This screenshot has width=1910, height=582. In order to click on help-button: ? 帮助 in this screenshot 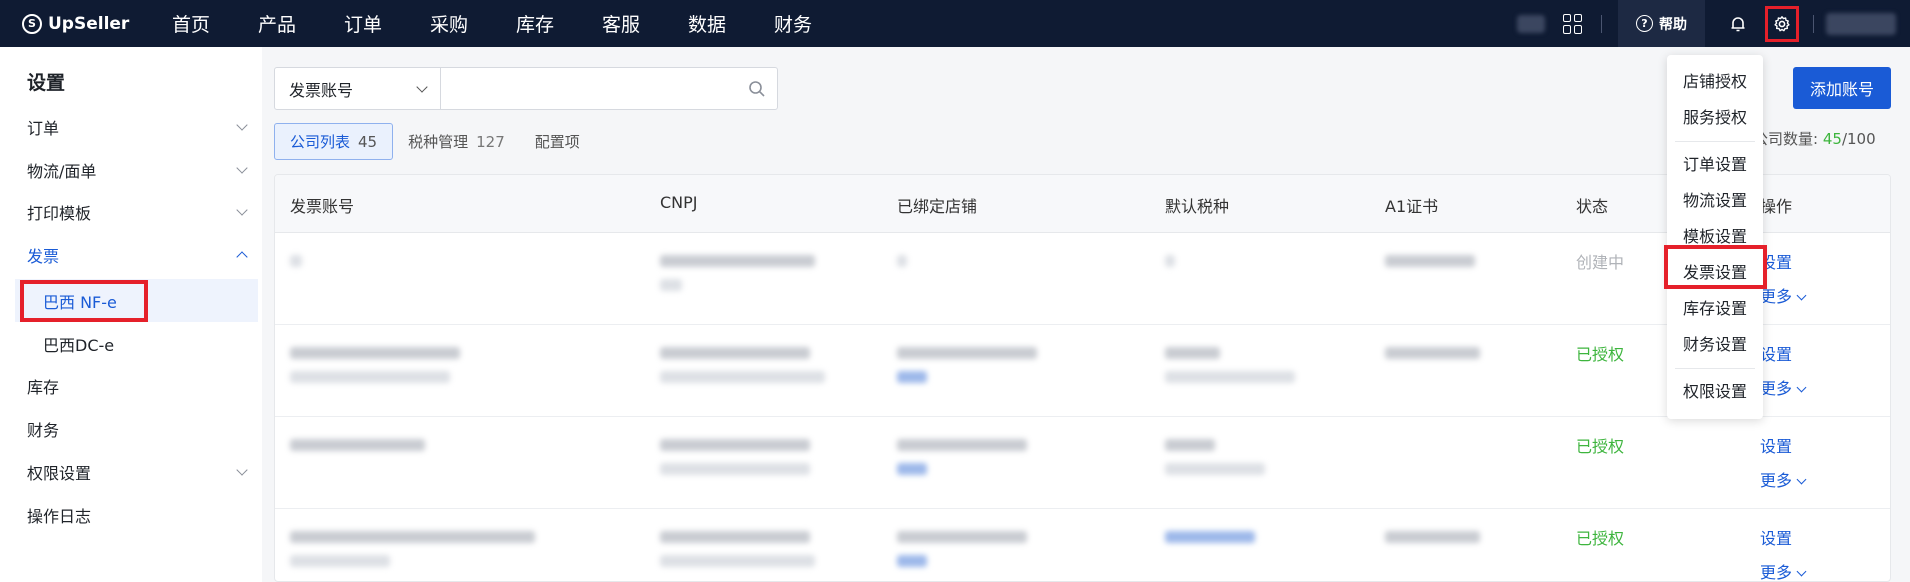, I will do `click(1661, 23)`.